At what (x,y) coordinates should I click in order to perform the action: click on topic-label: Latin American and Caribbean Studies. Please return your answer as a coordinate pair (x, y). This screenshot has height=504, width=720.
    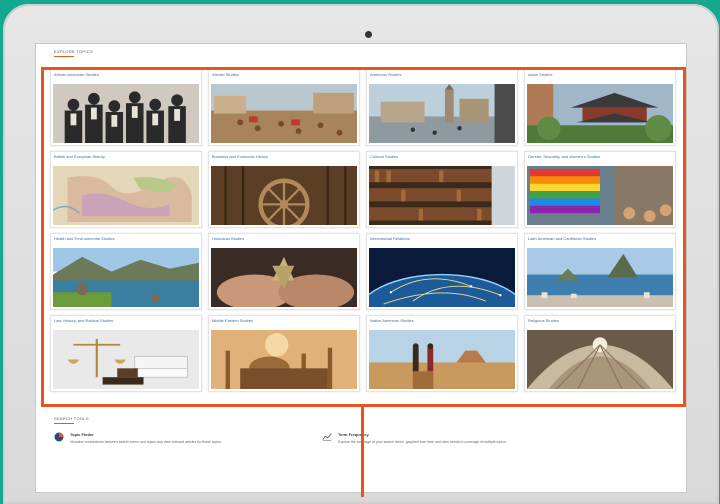
    Looking at the image, I should click on (562, 238).